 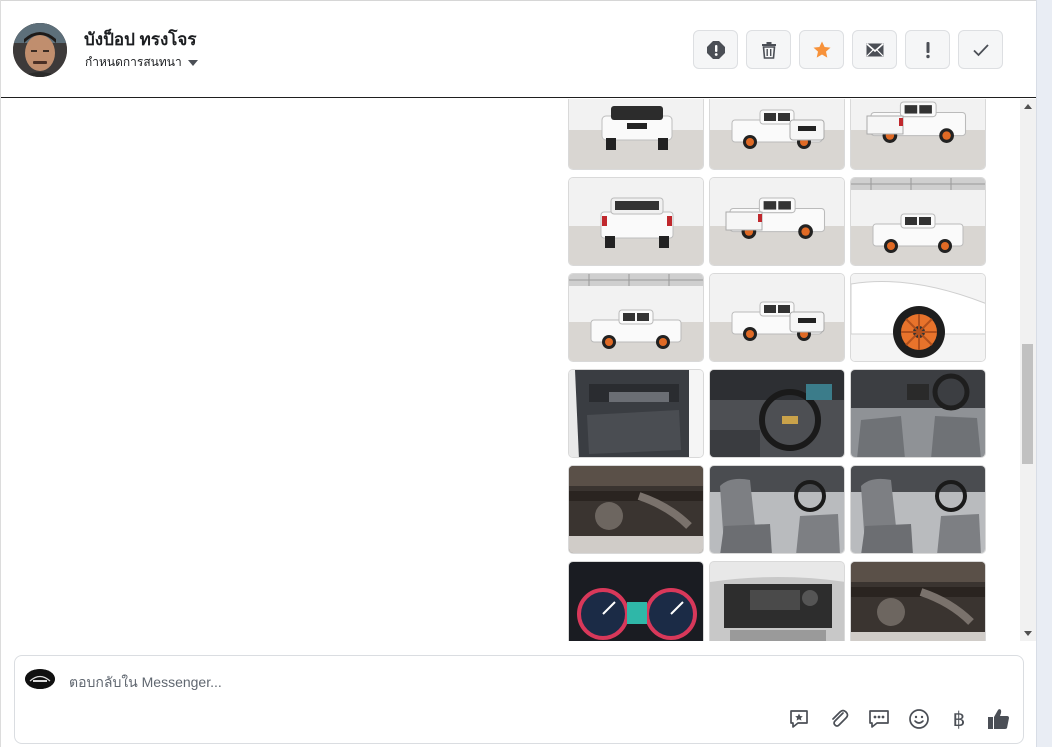 I want to click on window-edge, so click(x=1044, y=373).